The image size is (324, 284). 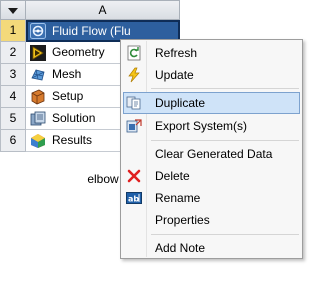 I want to click on cell-label: Setup, so click(x=68, y=96).